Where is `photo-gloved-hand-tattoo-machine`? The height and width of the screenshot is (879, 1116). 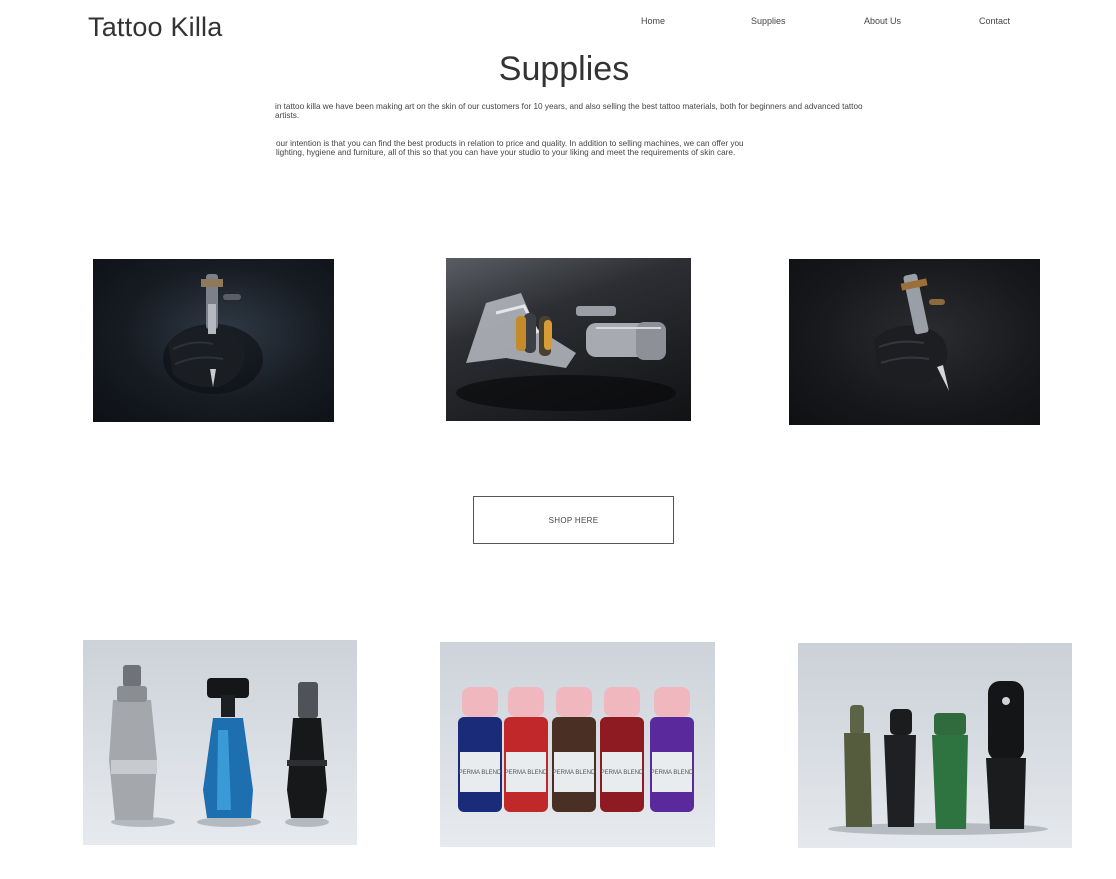 photo-gloved-hand-tattoo-machine is located at coordinates (213, 340).